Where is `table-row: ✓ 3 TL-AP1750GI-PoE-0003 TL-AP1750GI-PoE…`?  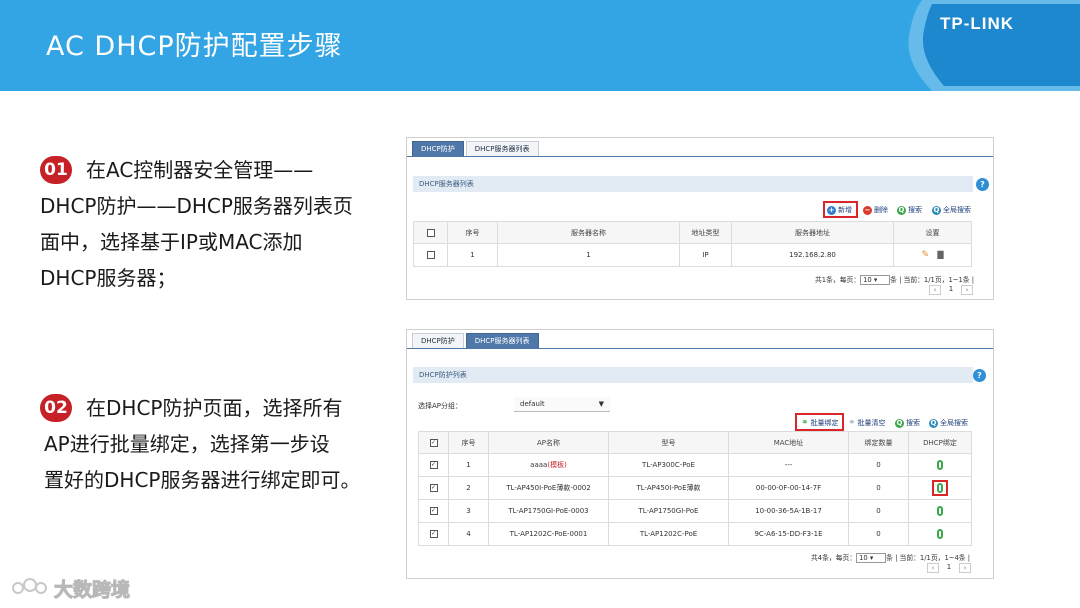
table-row: ✓ 3 TL-AP1750GI-PoE-0003 TL-AP1750GI-PoE… is located at coordinates (695, 511).